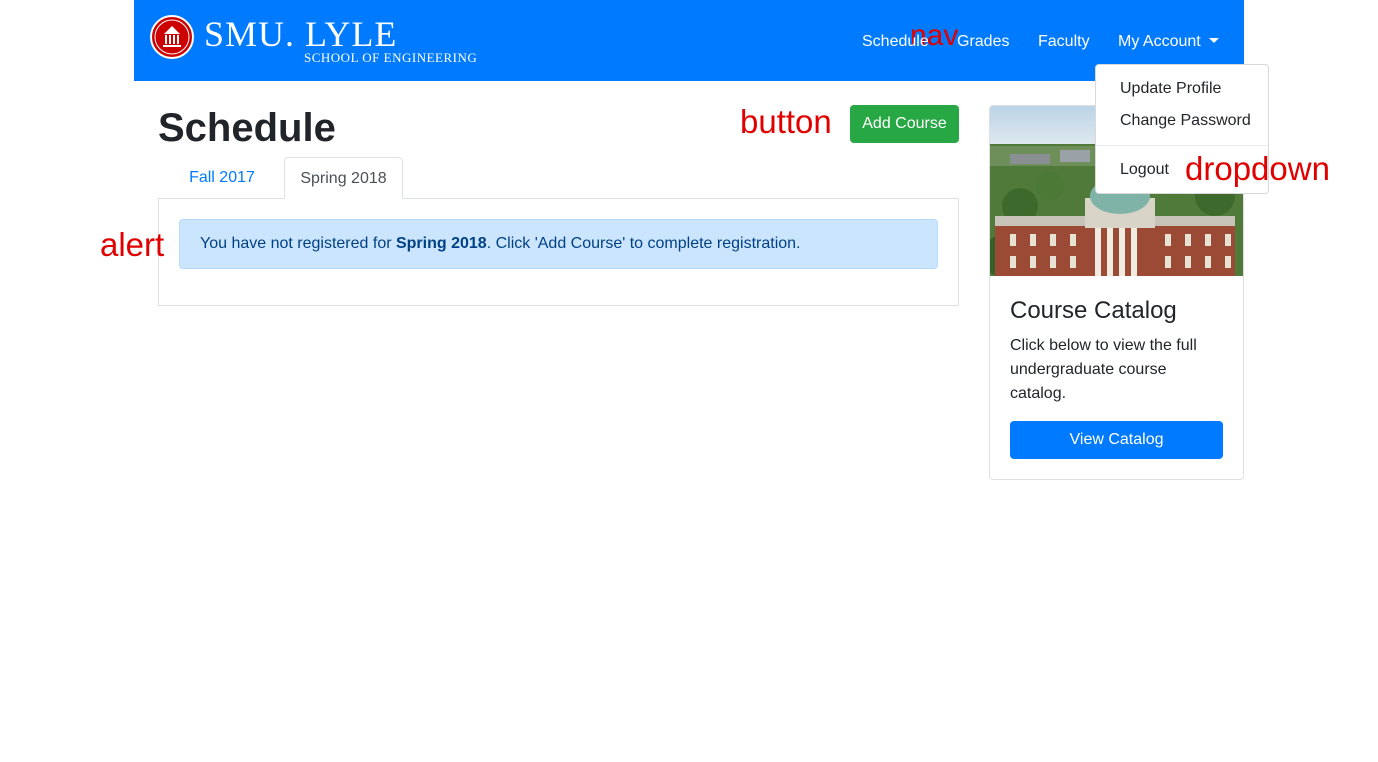 This screenshot has width=1378, height=762. What do you see at coordinates (222, 178) in the screenshot?
I see `tab-fall-2017: Fall 2017` at bounding box center [222, 178].